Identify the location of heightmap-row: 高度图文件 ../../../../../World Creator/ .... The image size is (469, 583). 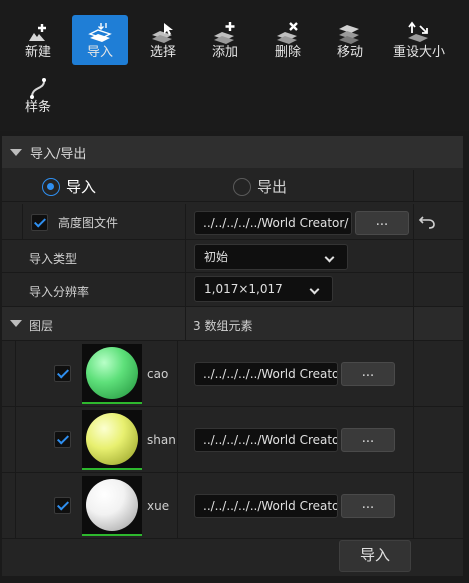
(232, 222).